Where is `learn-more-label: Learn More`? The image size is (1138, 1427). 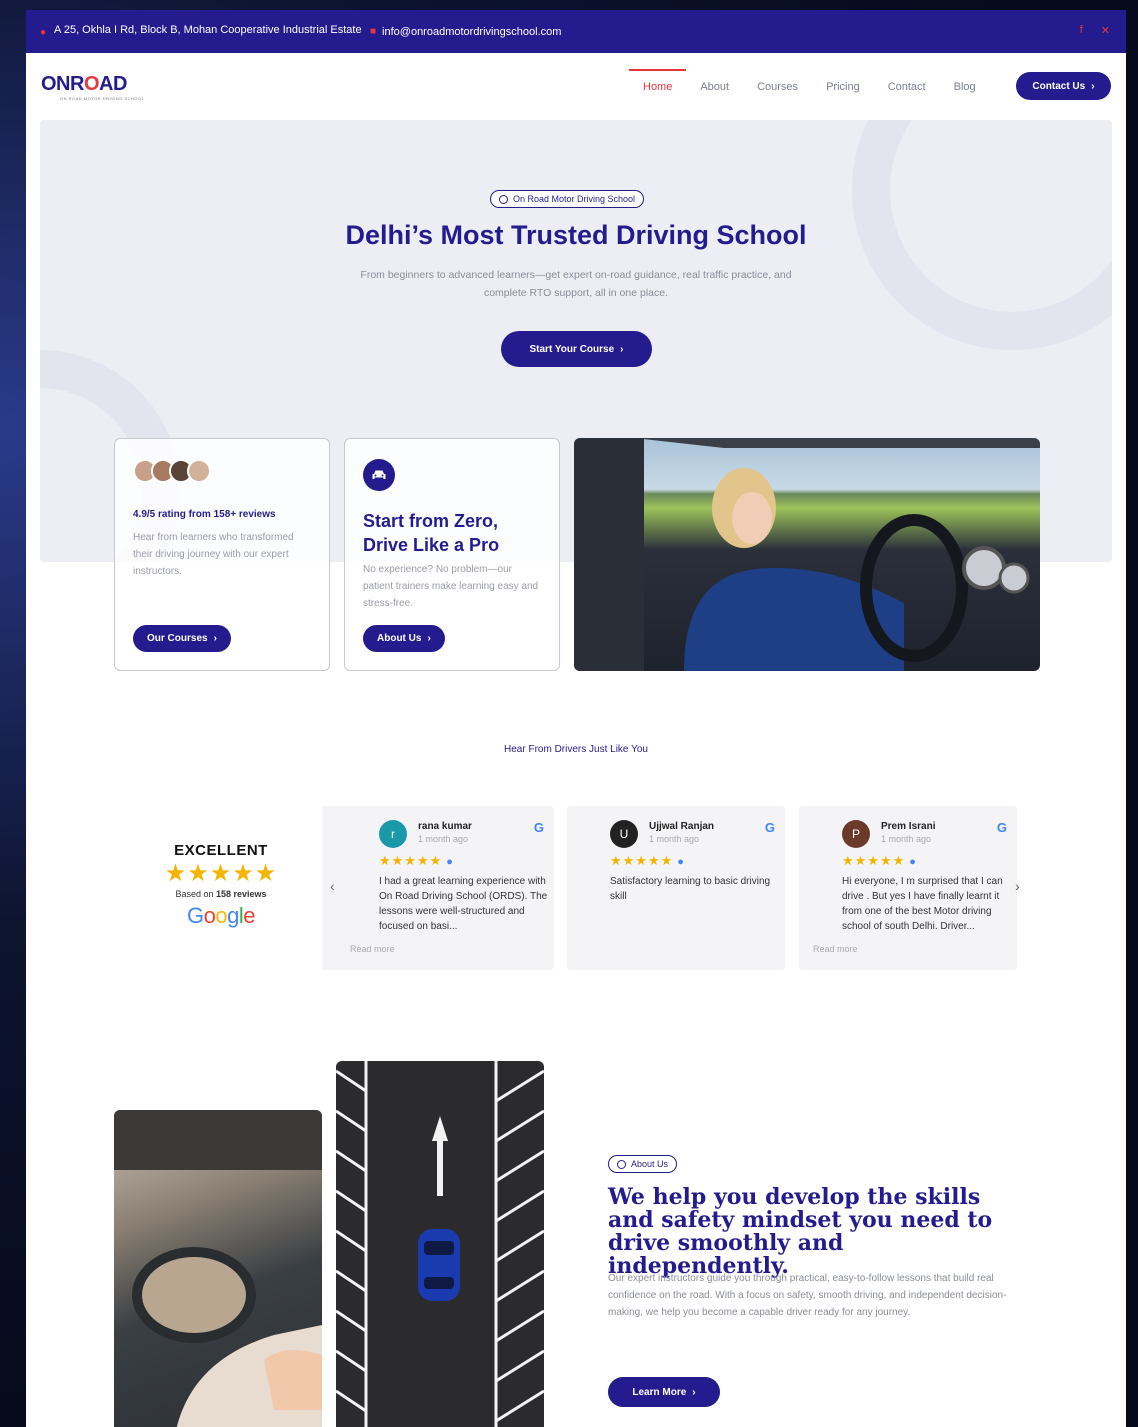 learn-more-label: Learn More is located at coordinates (659, 1392).